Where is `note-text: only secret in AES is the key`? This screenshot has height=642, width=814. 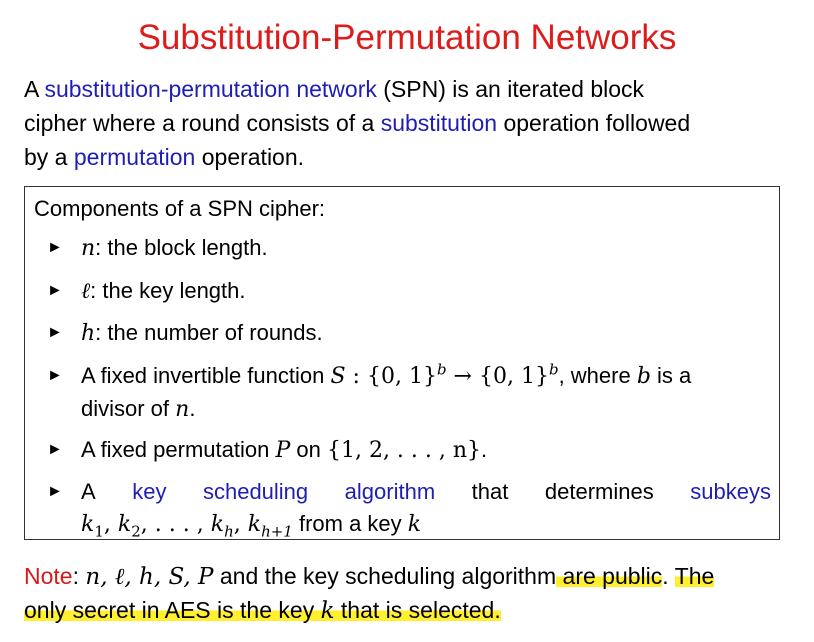 note-text: only secret in AES is the key is located at coordinates (172, 610).